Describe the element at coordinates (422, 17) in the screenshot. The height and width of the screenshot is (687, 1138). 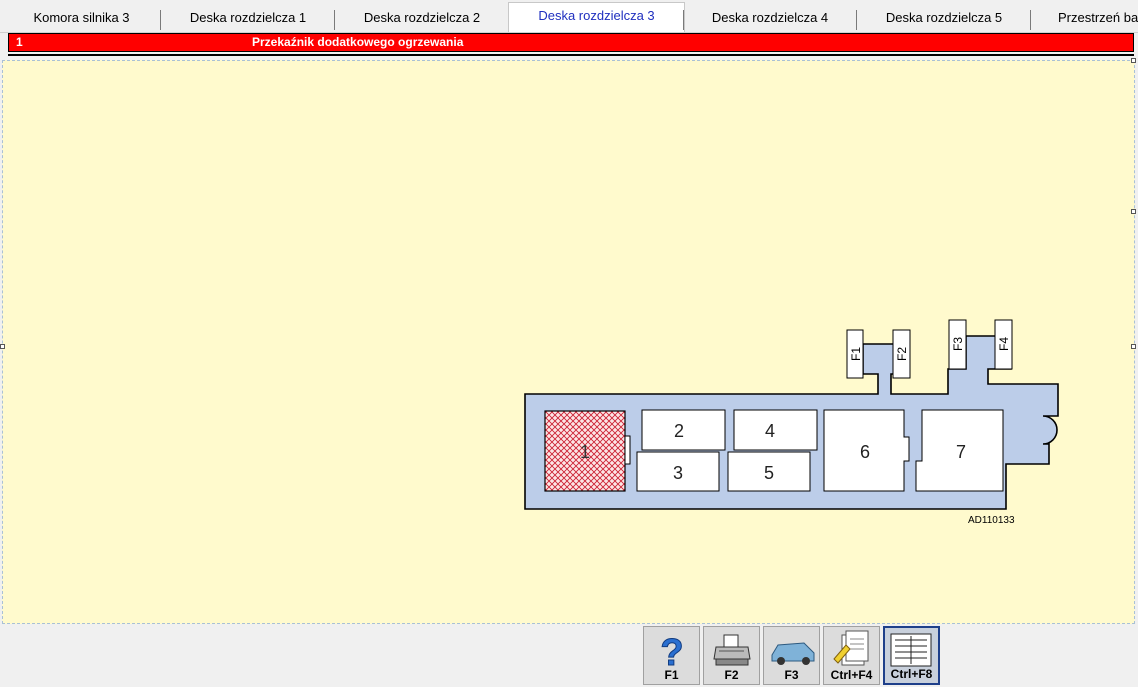
I see `tab-deska-rozdzielcza-2: Deska rozdzielcza 2` at that location.